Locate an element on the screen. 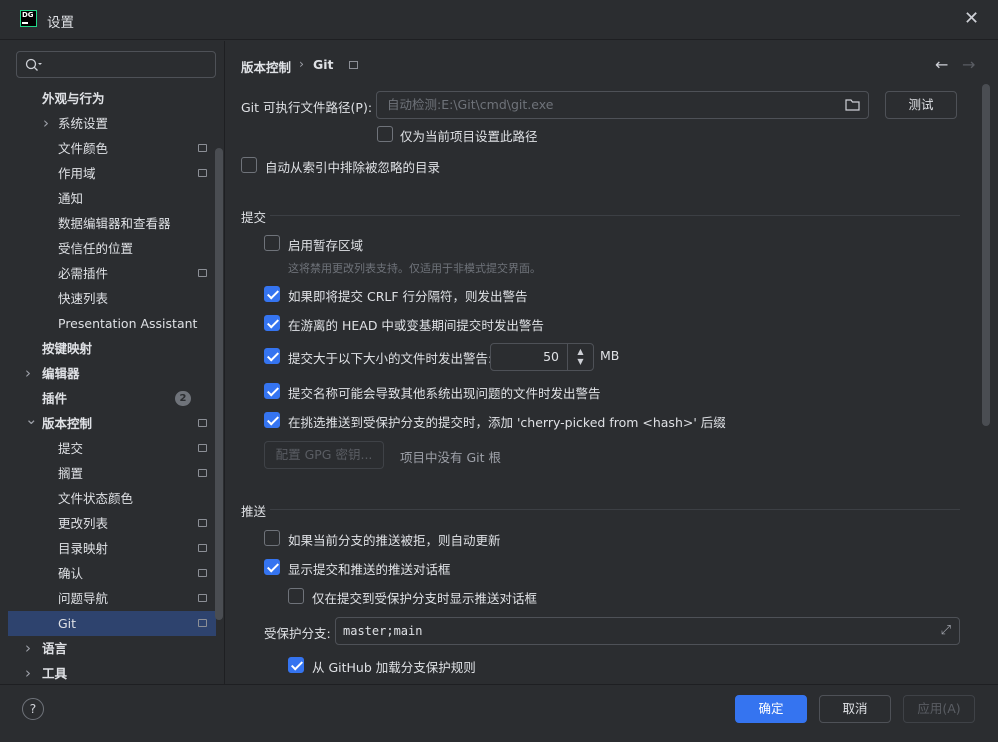 Image resolution: width=998 pixels, height=742 pixels. cancel-button: 取消 is located at coordinates (855, 709).